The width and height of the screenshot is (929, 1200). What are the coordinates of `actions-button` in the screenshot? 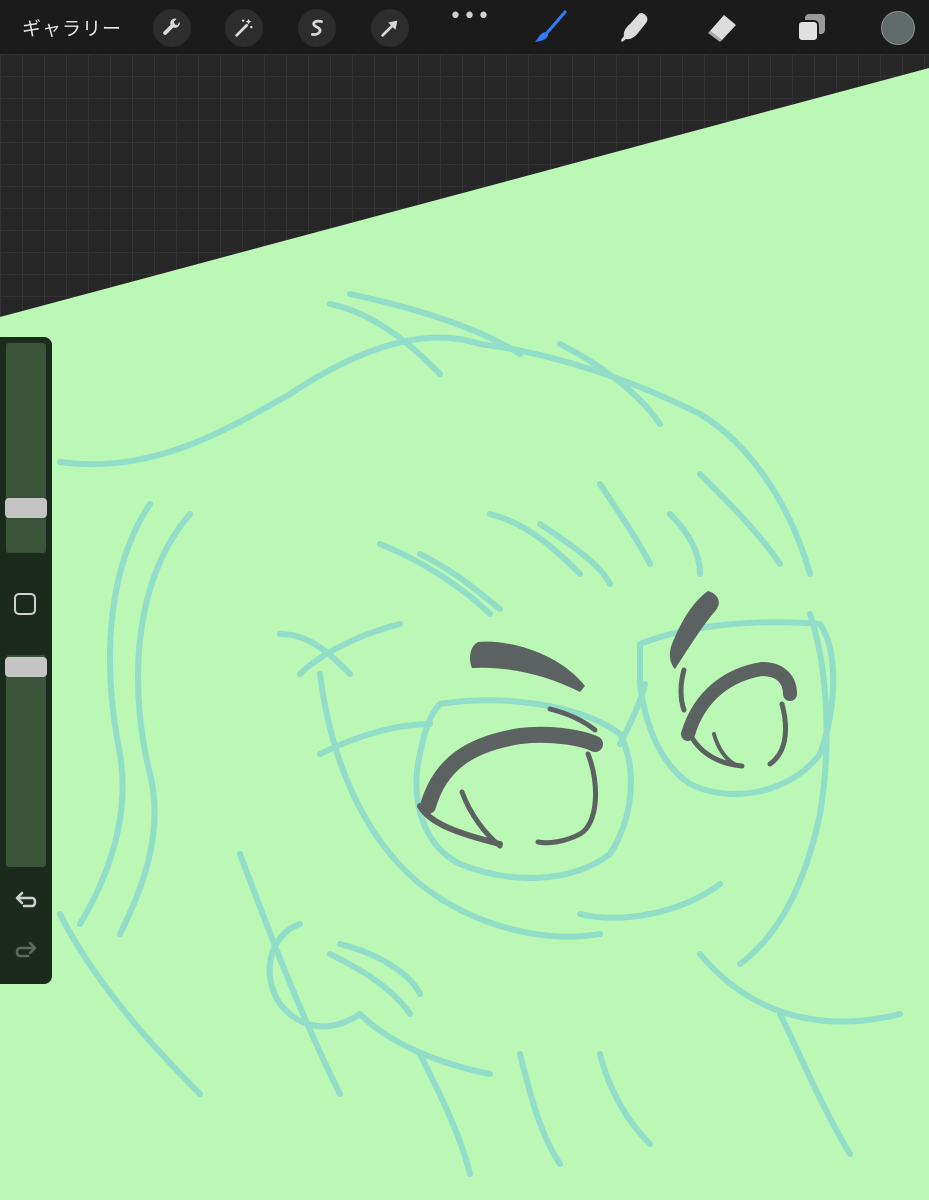 It's located at (172, 28).